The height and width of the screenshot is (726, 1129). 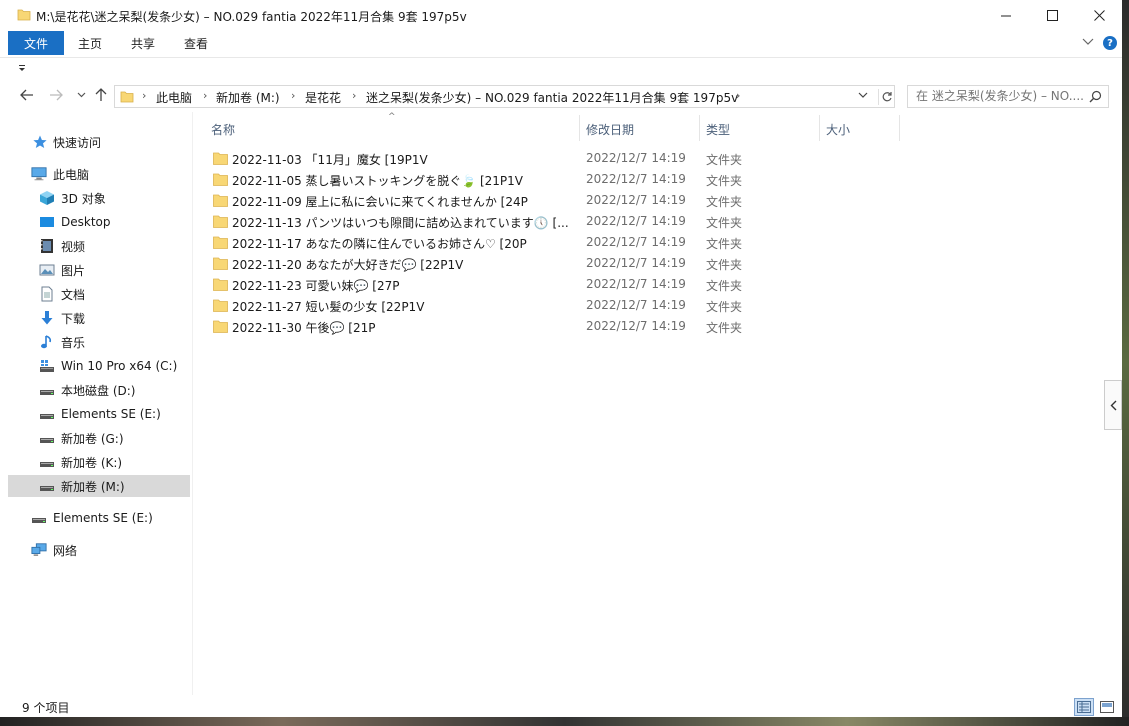 I want to click on file-row: 2022-11-27 短い髪の少女 [22P1V, so click(x=389, y=305).